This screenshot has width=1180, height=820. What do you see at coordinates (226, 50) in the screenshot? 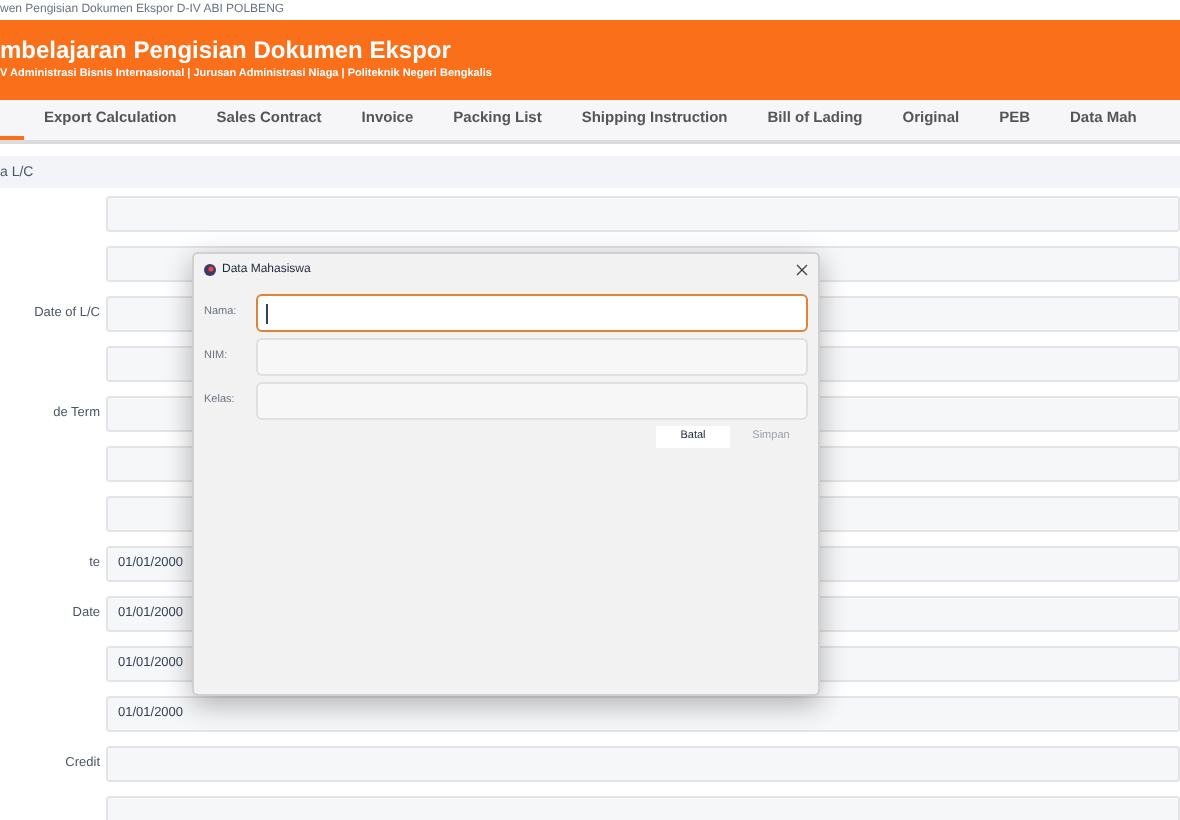
I see `app-title: mbelajaran Pengisian Dokumen Ekspor` at bounding box center [226, 50].